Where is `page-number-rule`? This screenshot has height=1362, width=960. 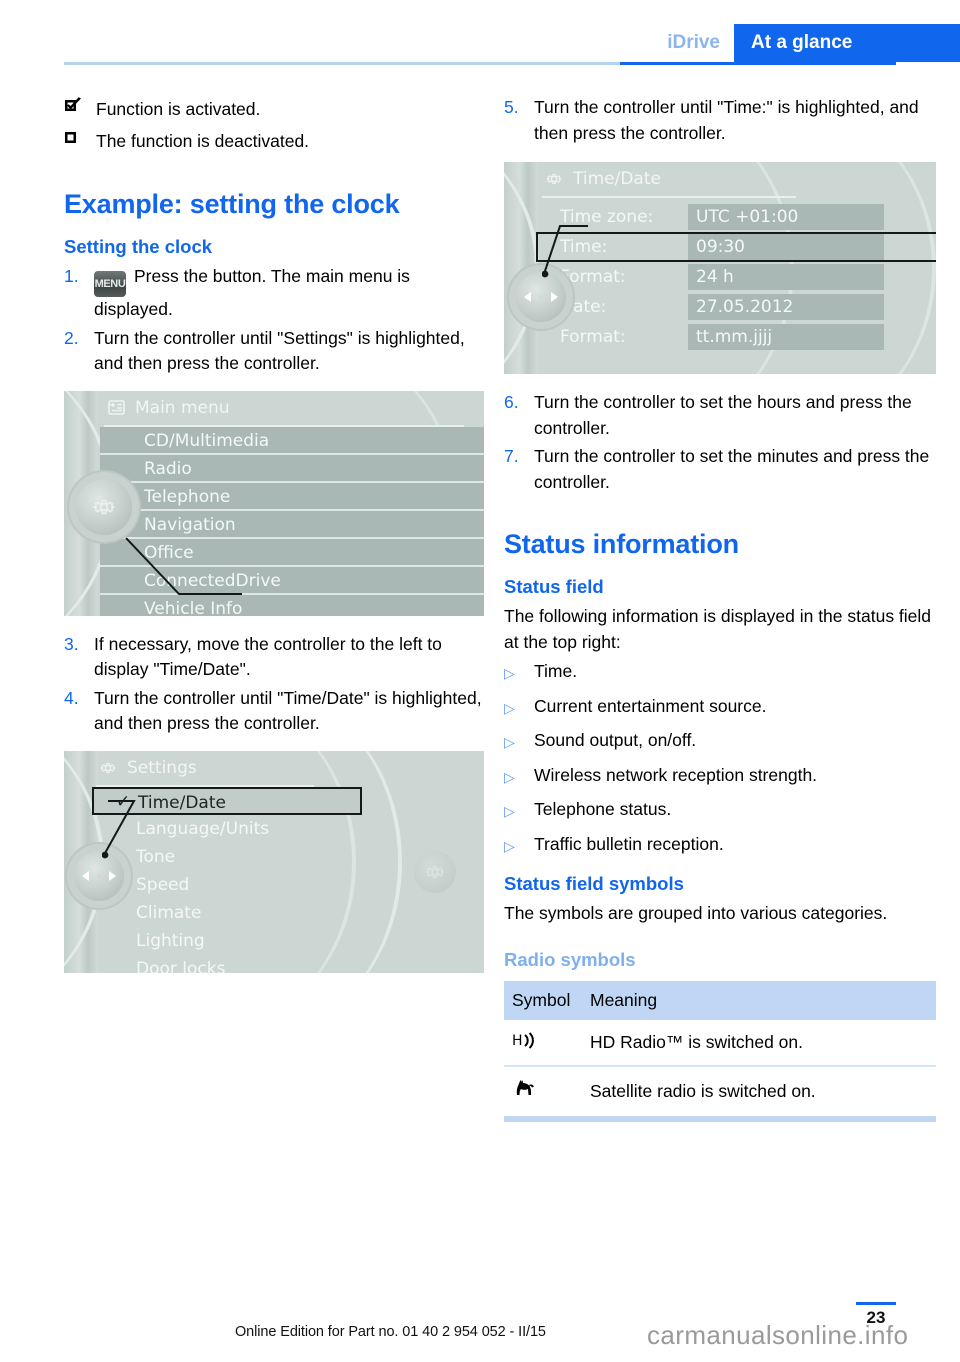 page-number-rule is located at coordinates (876, 1303).